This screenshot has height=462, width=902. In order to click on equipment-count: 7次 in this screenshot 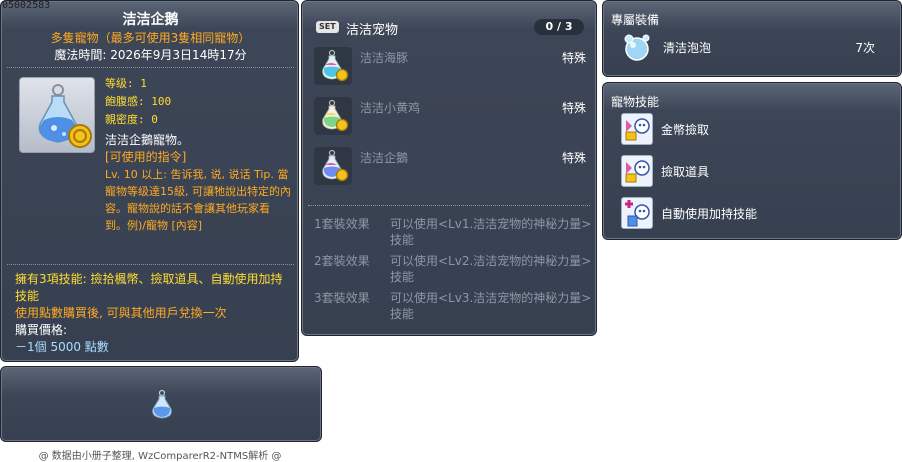, I will do `click(865, 48)`.